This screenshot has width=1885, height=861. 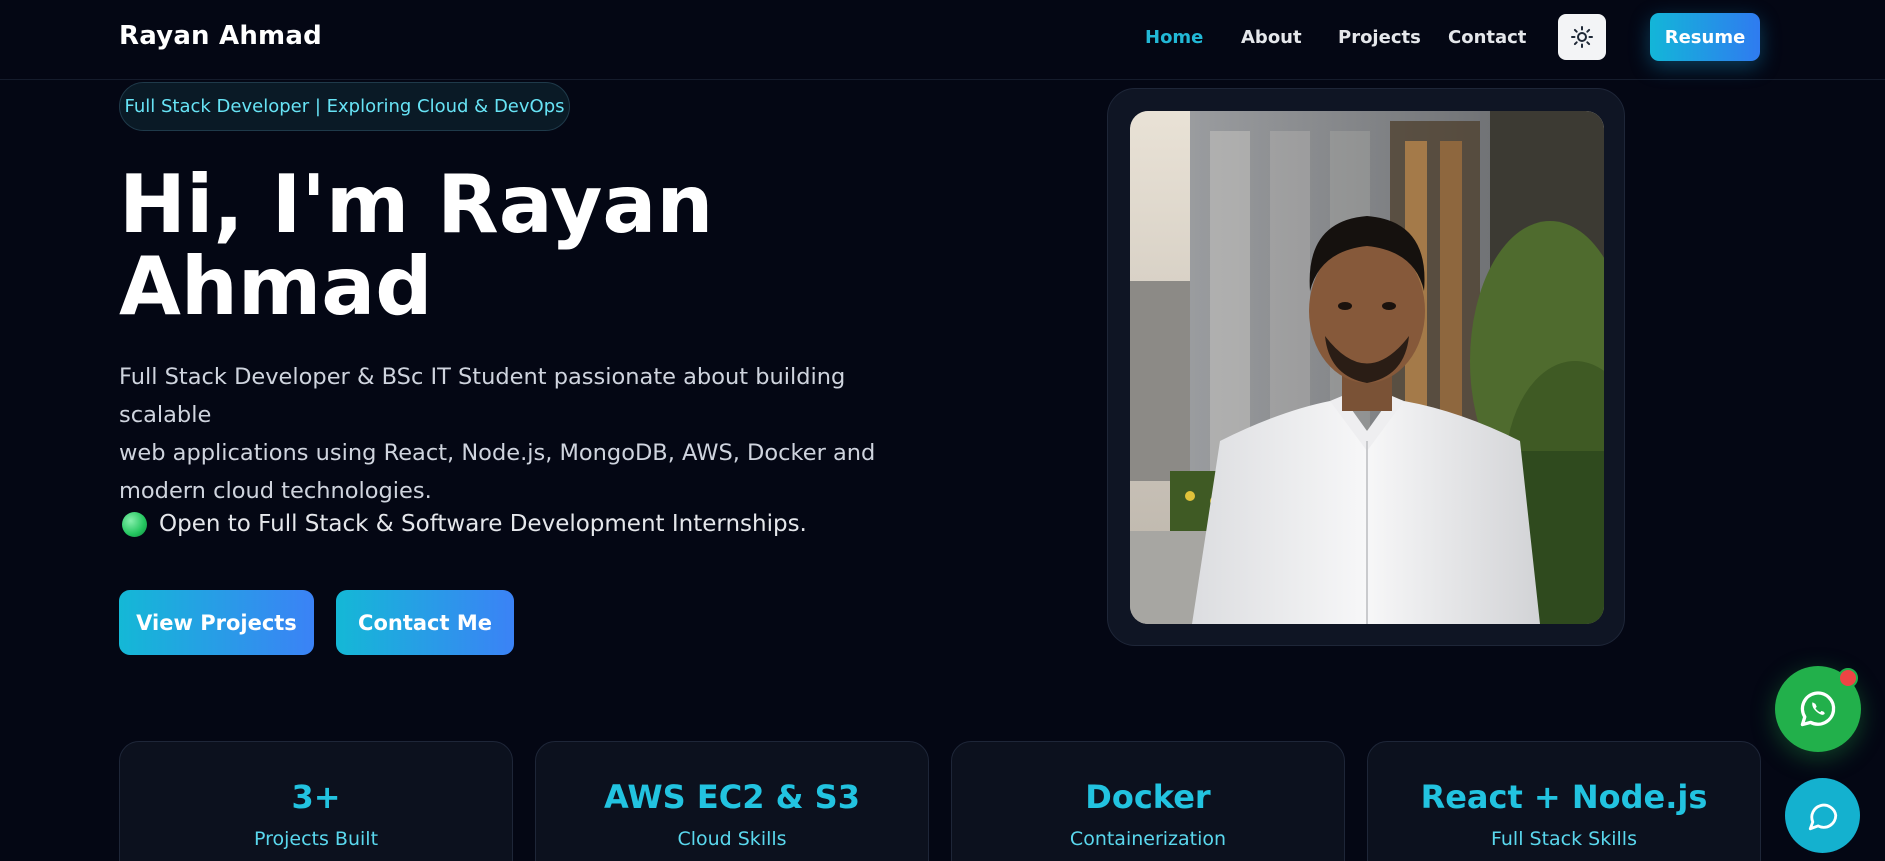 I want to click on profile-photo-illustration, so click(x=1367, y=367).